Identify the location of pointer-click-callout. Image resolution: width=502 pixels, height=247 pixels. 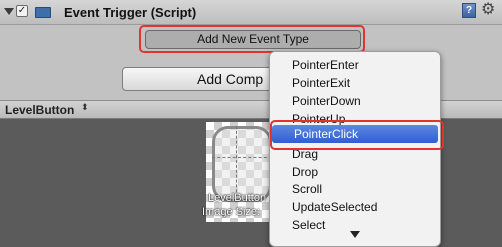
(357, 135).